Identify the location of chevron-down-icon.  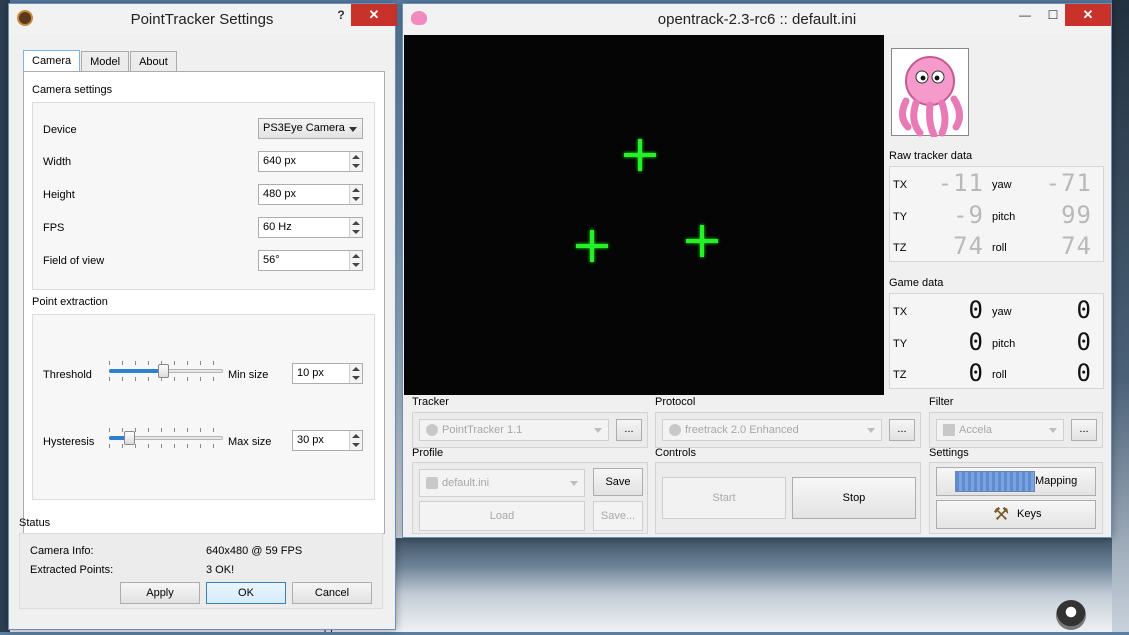
(1053, 430).